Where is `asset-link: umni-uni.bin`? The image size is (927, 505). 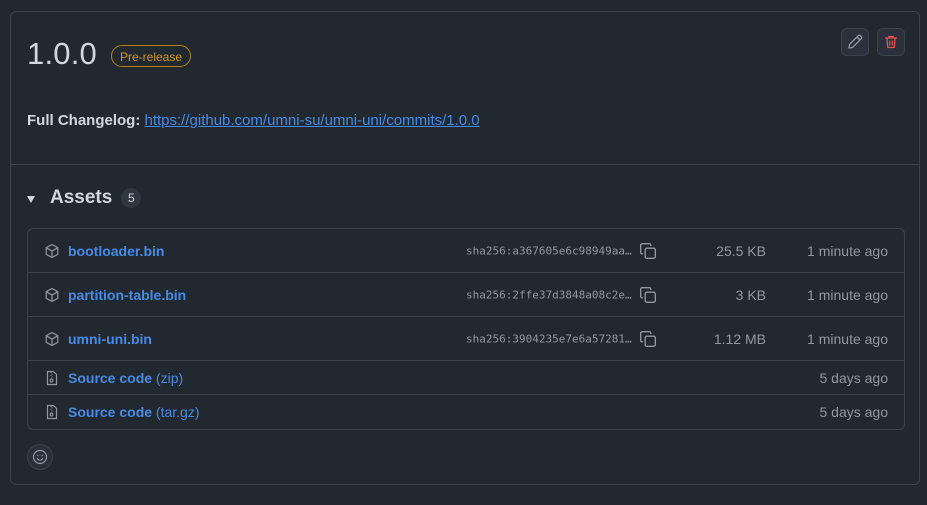
asset-link: umni-uni.bin is located at coordinates (110, 339).